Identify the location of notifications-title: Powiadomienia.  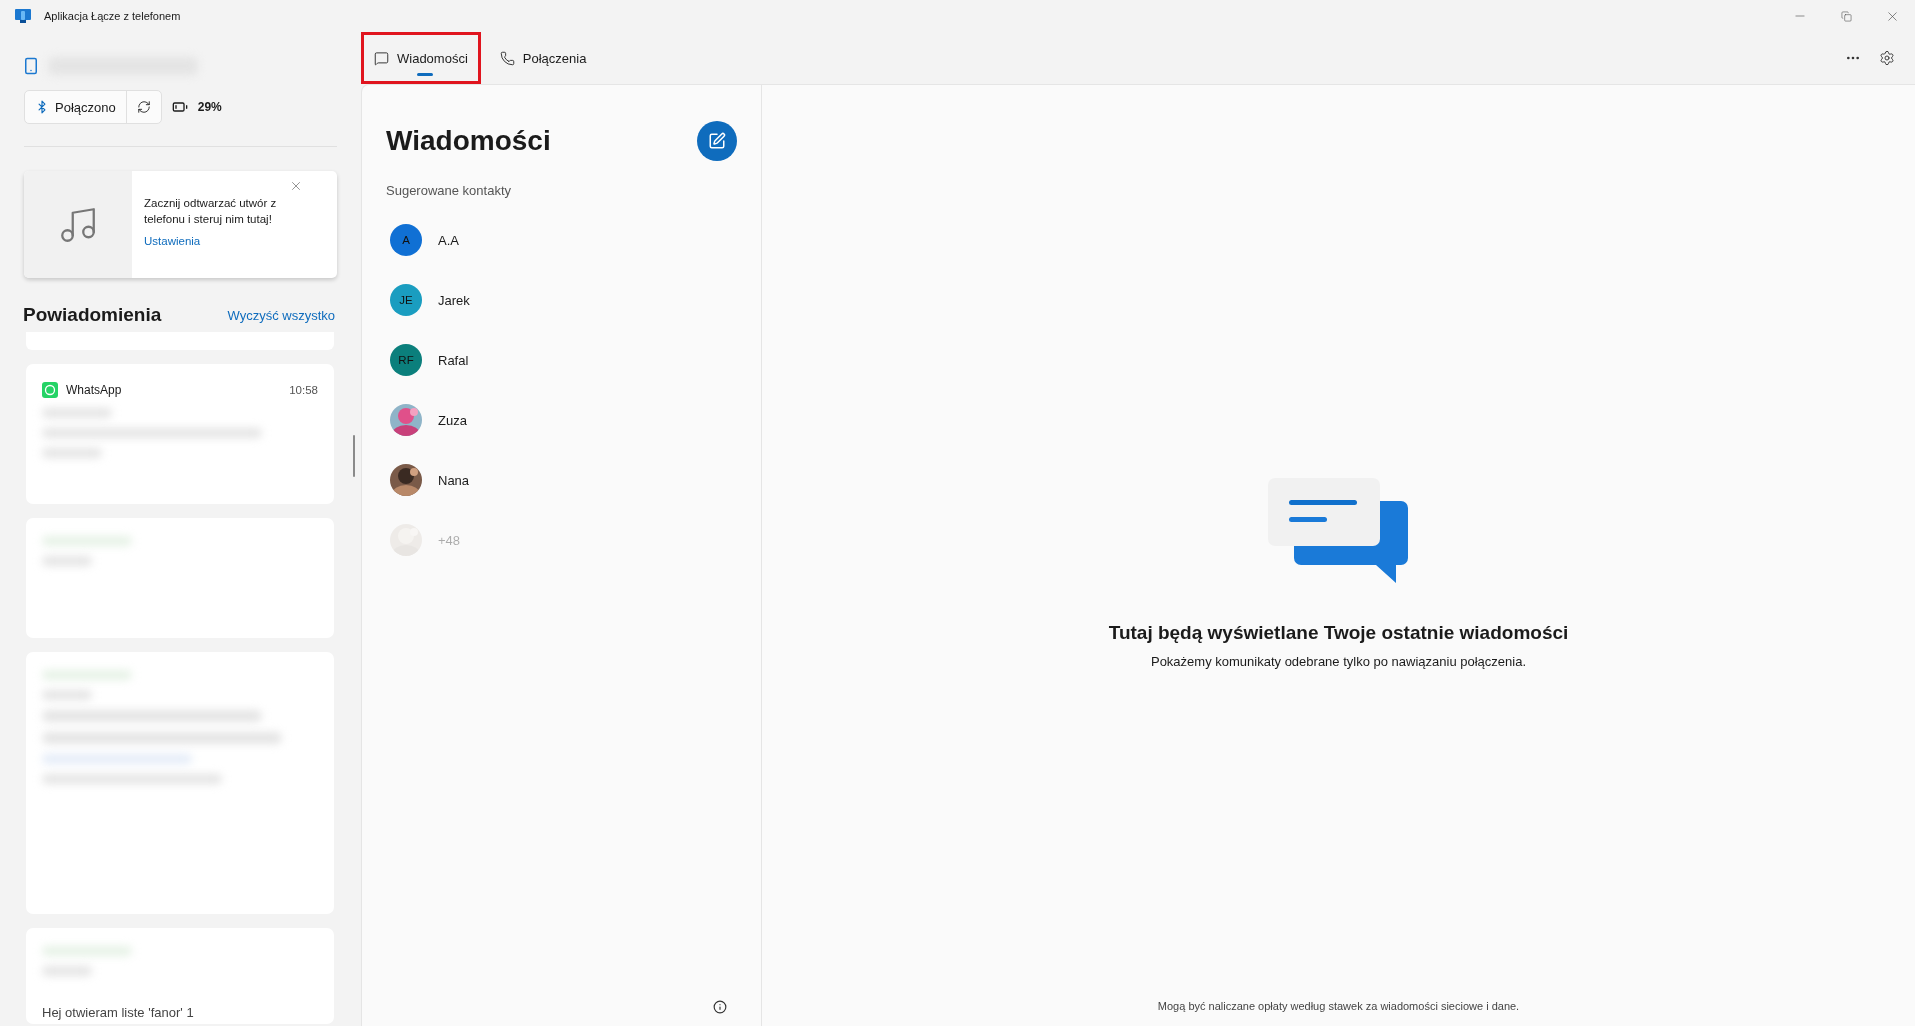
(92, 315).